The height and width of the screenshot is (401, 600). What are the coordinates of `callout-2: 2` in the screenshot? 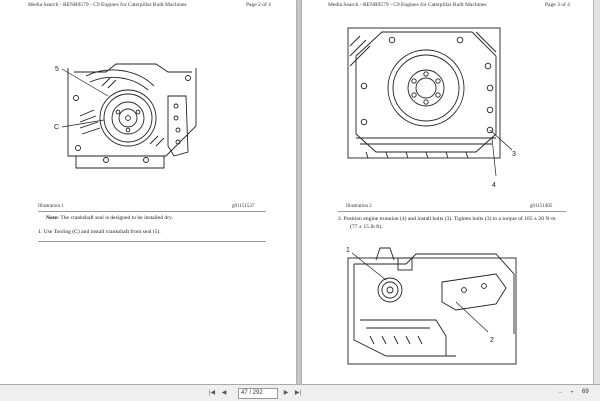 It's located at (492, 340).